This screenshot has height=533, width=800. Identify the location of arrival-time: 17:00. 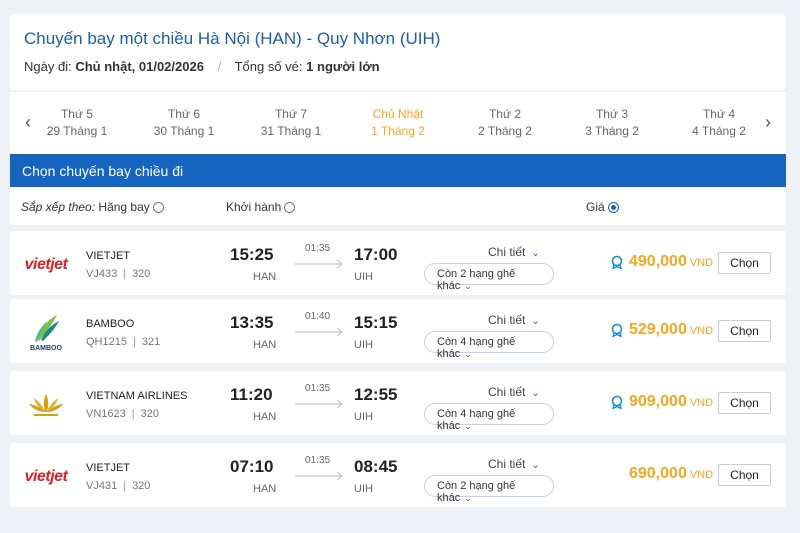
(376, 254).